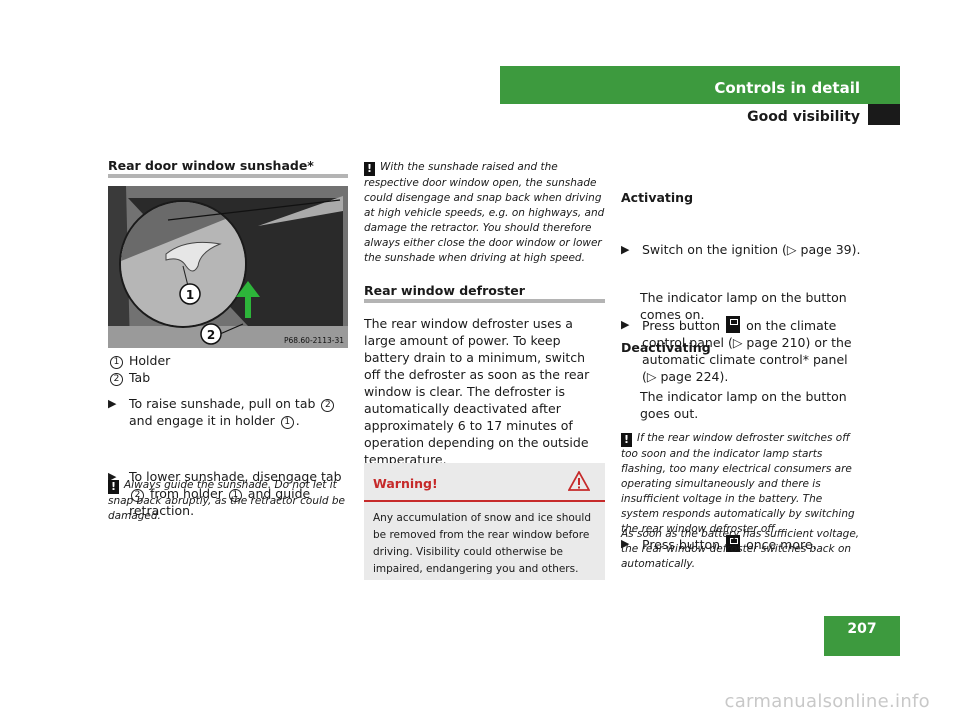 The image size is (960, 720). I want to click on sunshade-heading: Rear door window sunshade*, so click(211, 165).